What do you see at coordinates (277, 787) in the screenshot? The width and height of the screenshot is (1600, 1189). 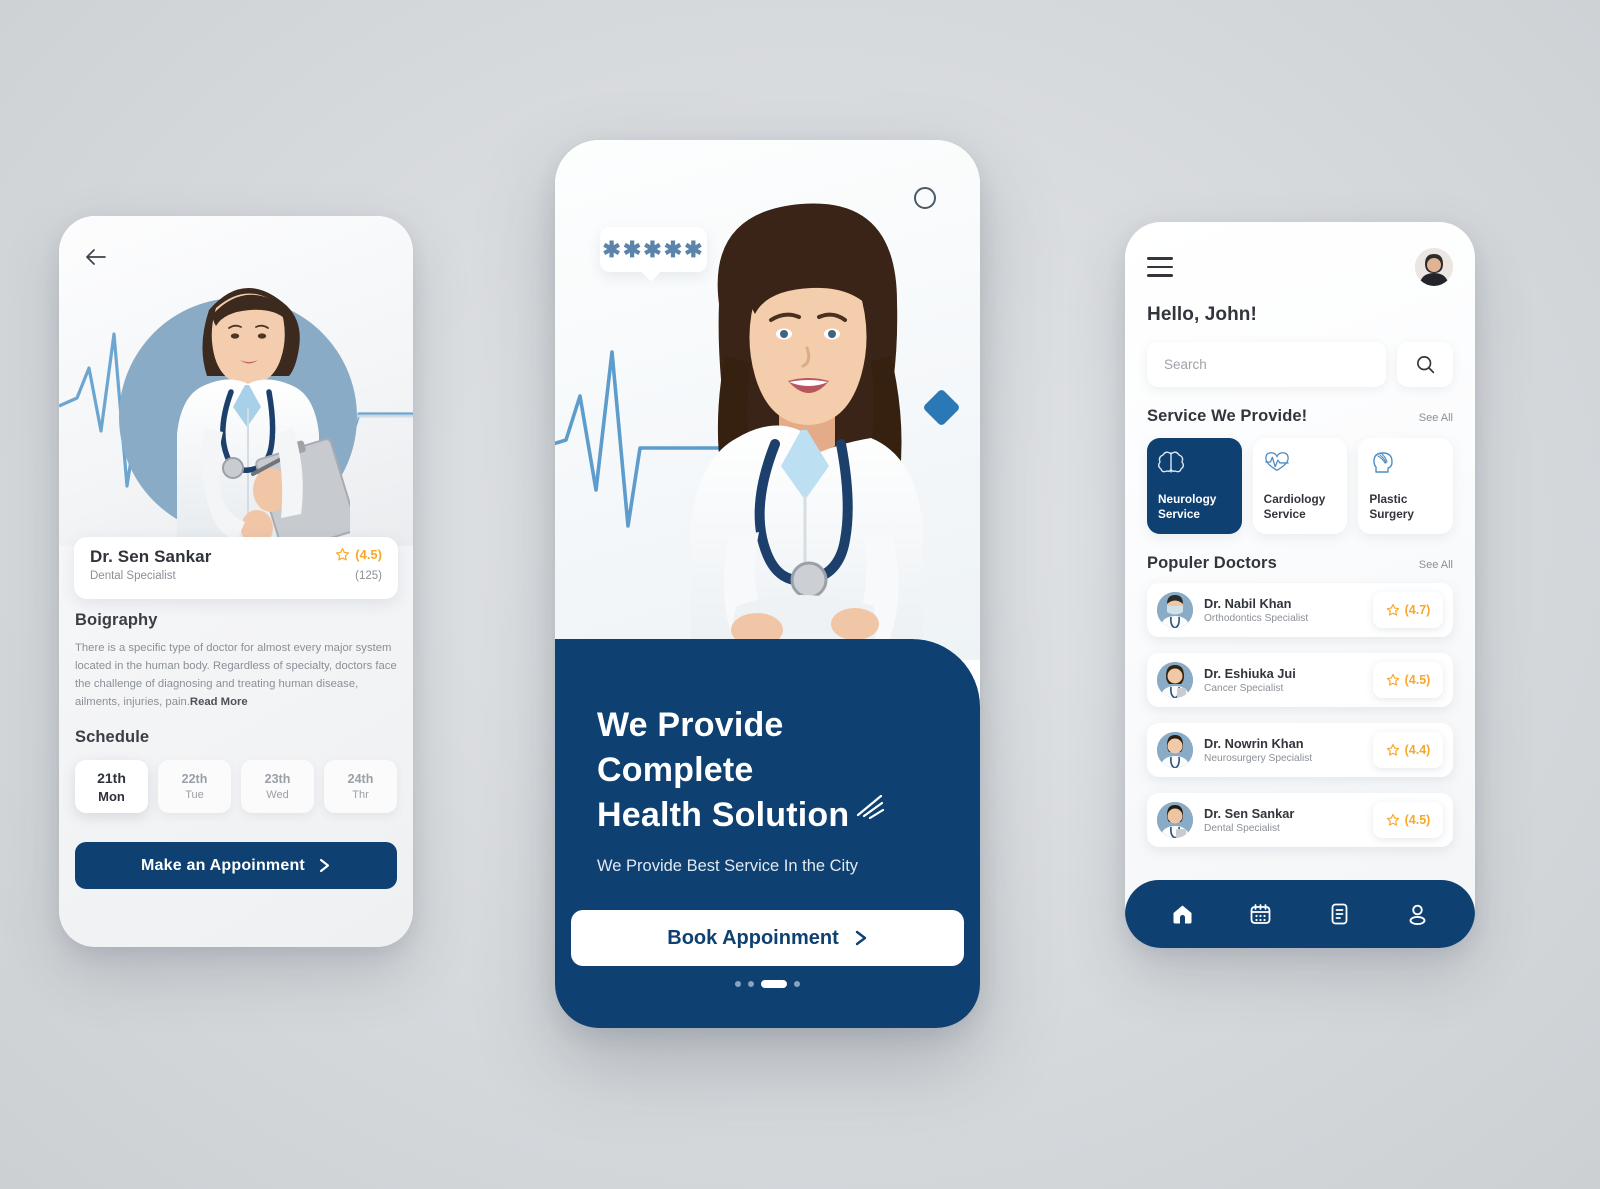 I see `schedule-day: 23th Wed` at bounding box center [277, 787].